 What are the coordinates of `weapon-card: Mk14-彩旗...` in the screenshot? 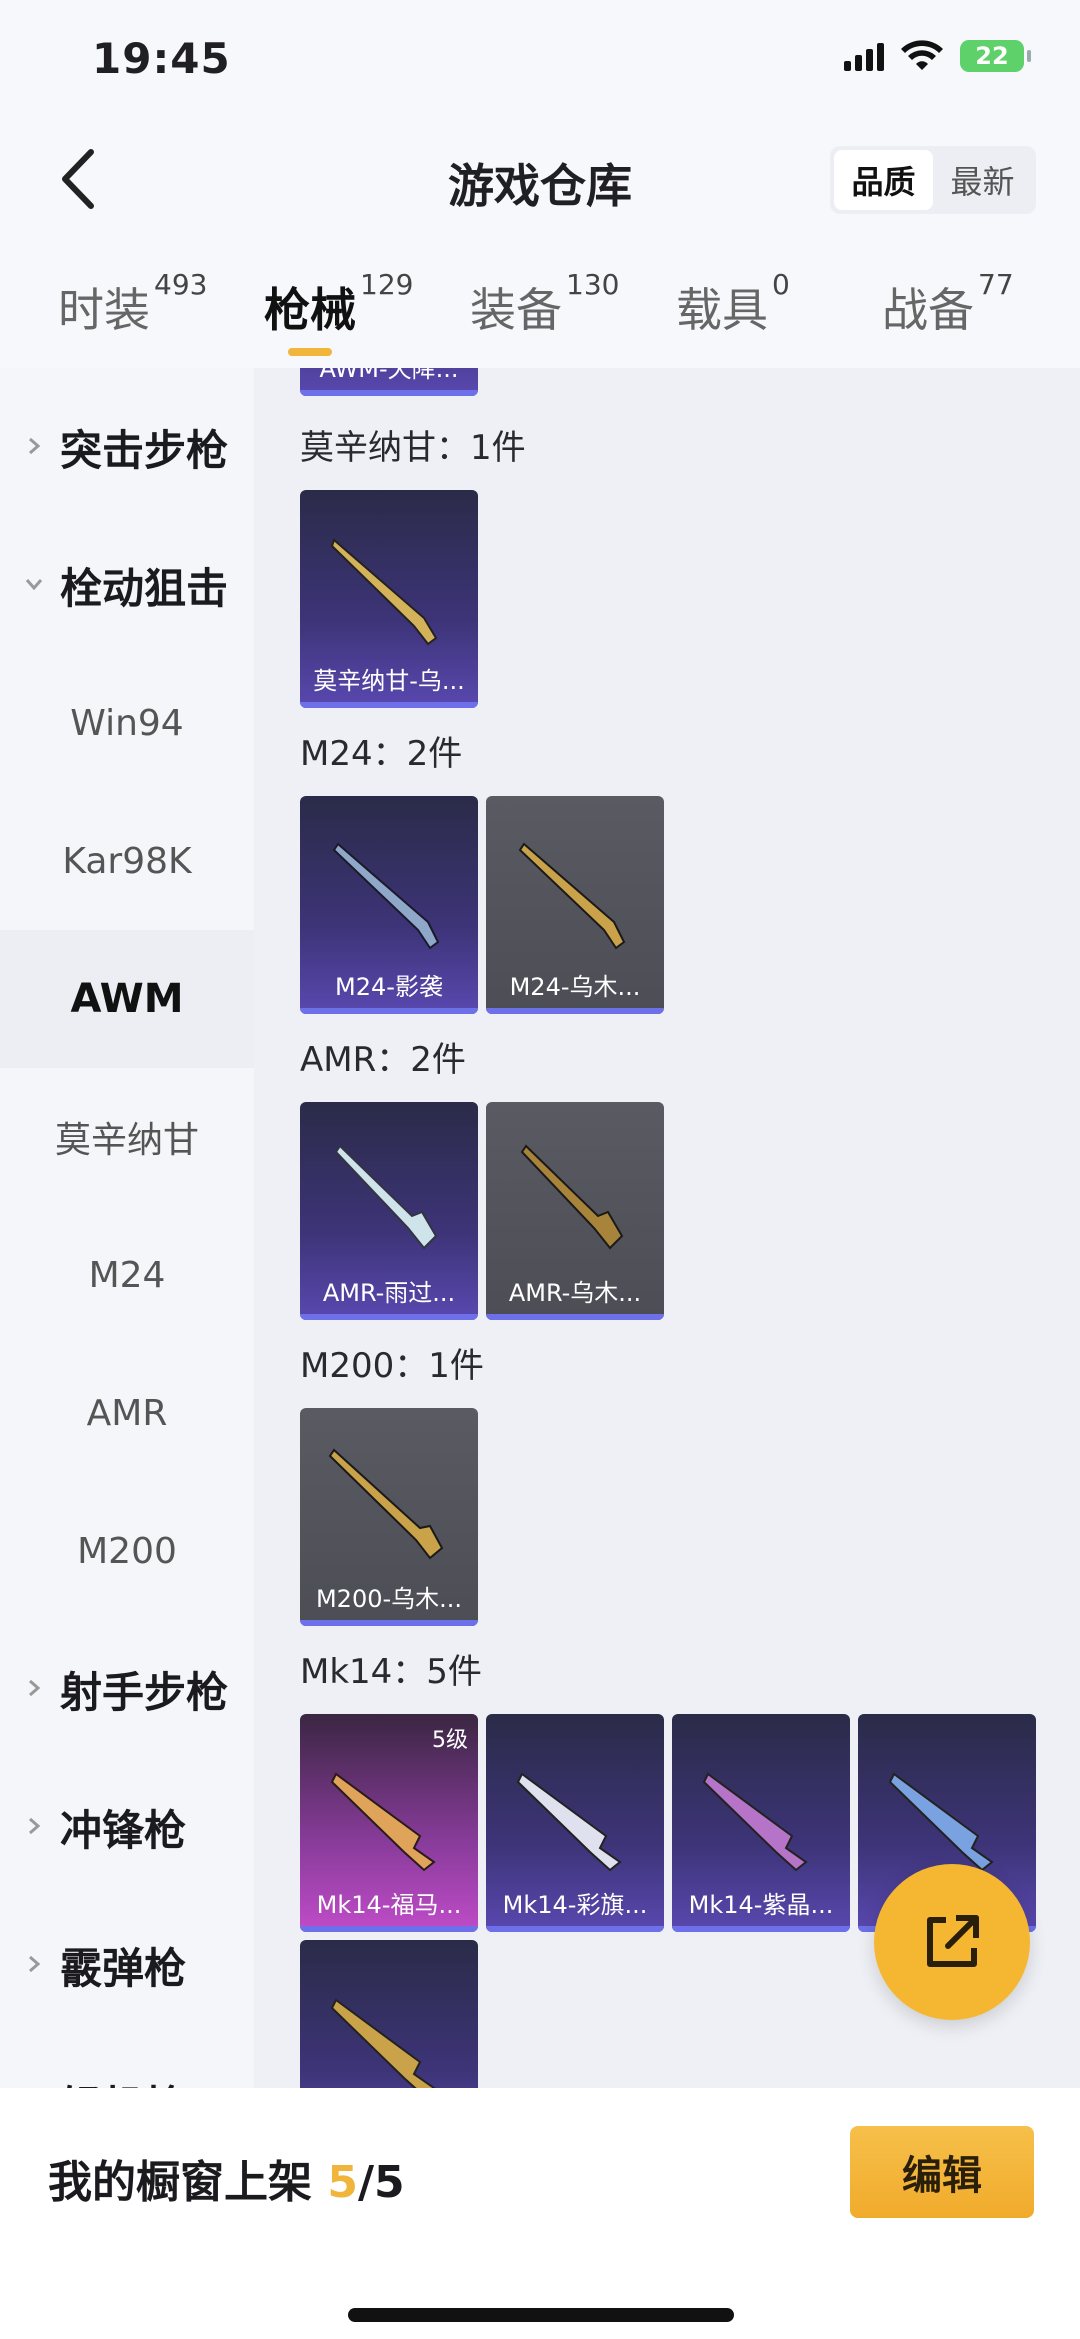 It's located at (575, 1823).